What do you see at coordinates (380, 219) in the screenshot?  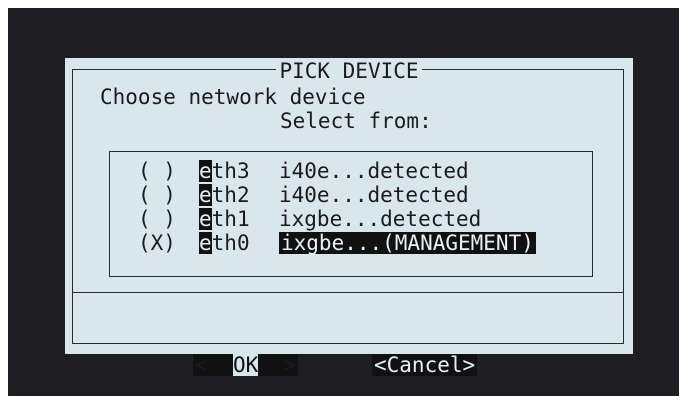 I see `device-description: ixgbe...detected` at bounding box center [380, 219].